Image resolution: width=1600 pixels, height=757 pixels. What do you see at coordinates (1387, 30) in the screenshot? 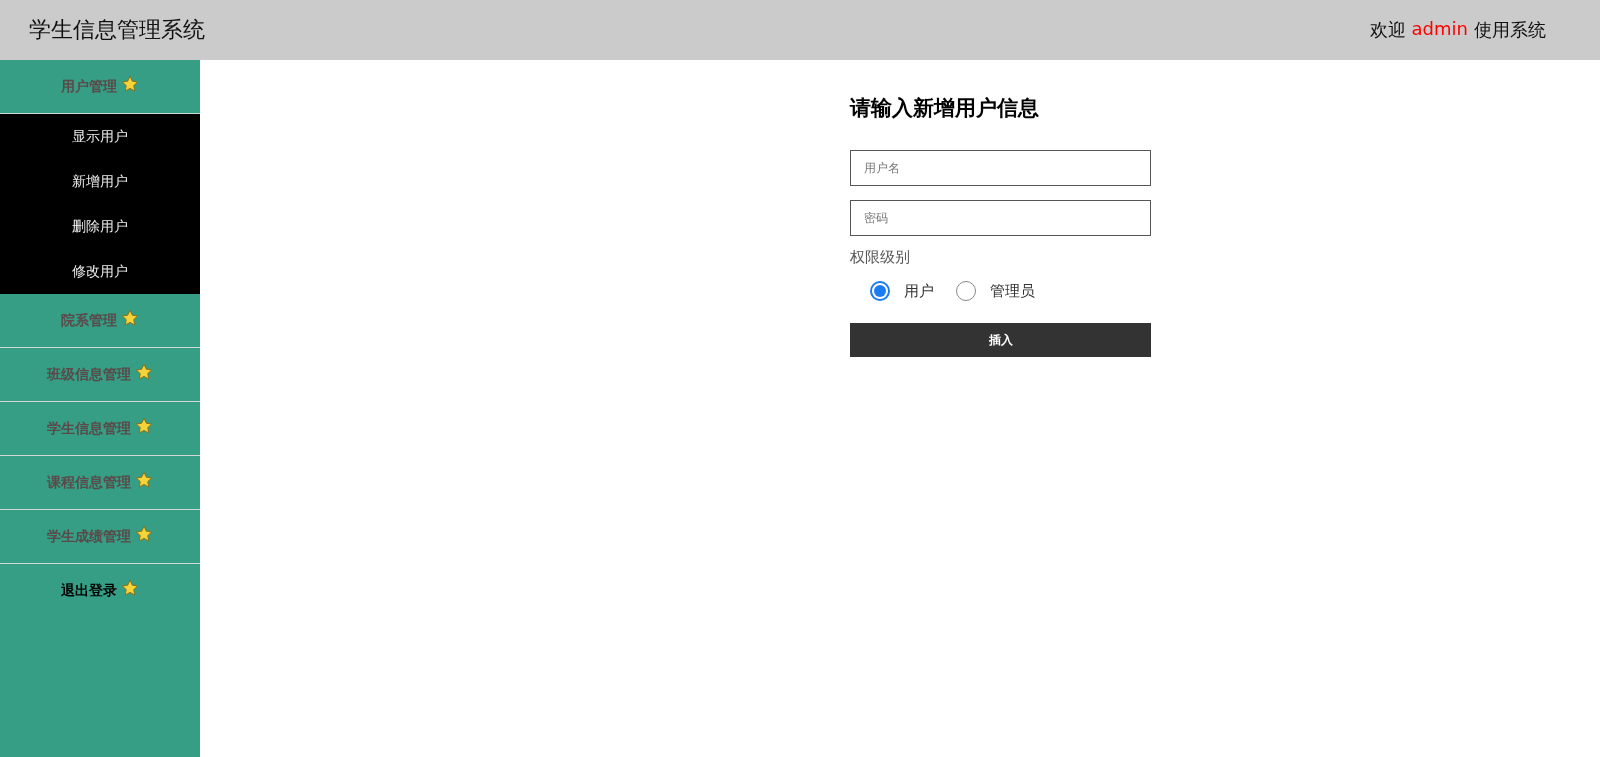
I see `welcome-text: 欢迎` at bounding box center [1387, 30].